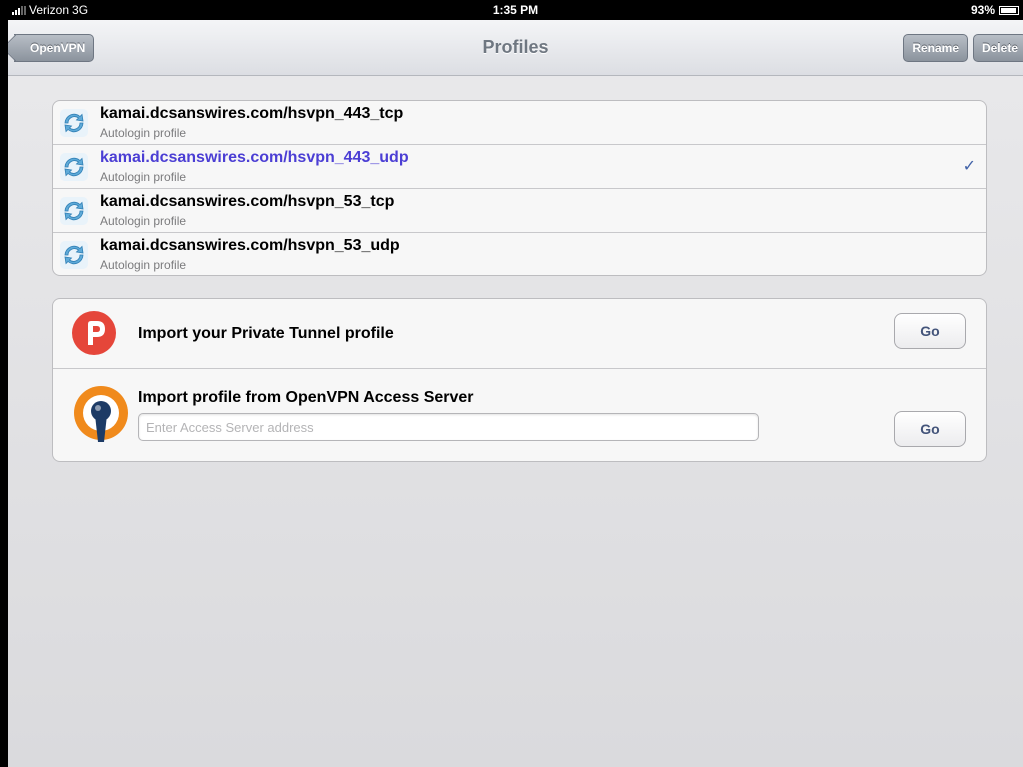  What do you see at coordinates (101, 414) in the screenshot?
I see `openvpn-logo` at bounding box center [101, 414].